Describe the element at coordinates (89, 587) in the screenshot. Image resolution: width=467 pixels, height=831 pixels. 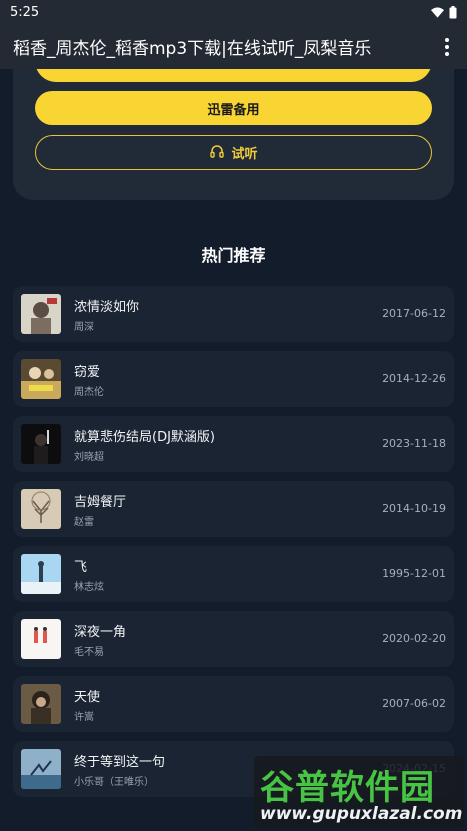
I see `song-artist: 林志炫` at that location.